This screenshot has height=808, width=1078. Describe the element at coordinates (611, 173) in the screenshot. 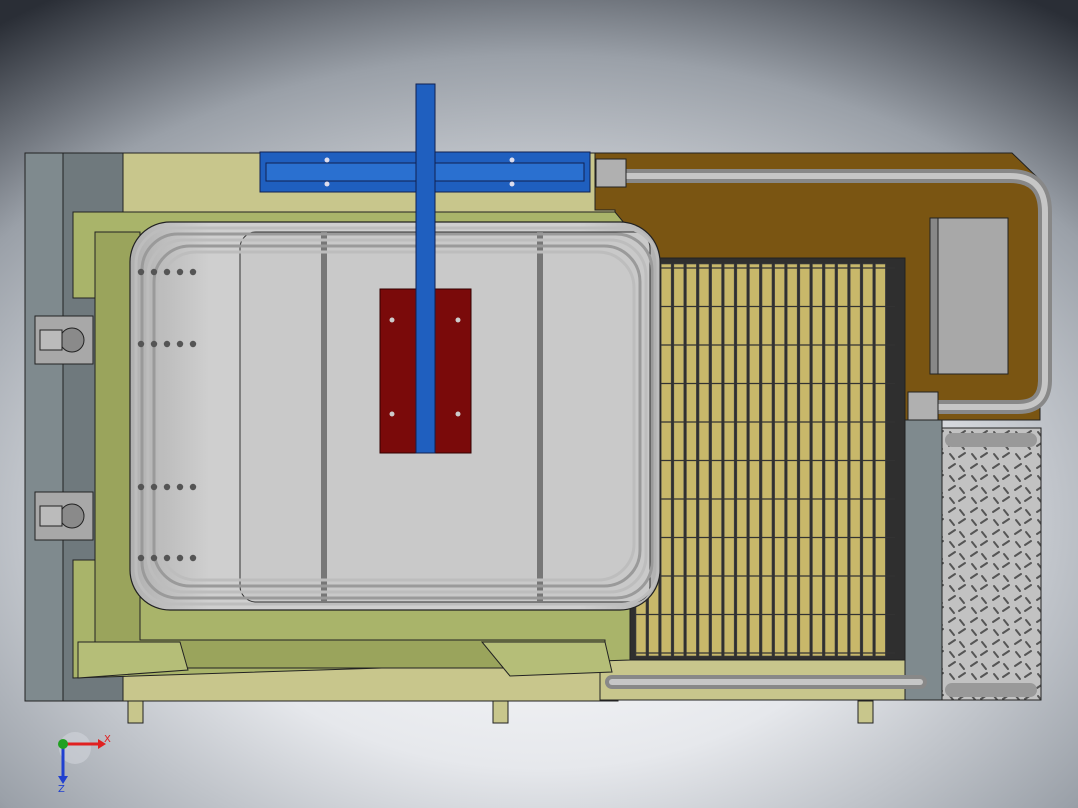

I see `pipe-flange-top` at that location.